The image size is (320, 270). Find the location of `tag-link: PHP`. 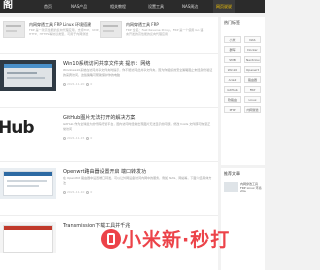

tag-link: PHP is located at coordinates (232, 109).